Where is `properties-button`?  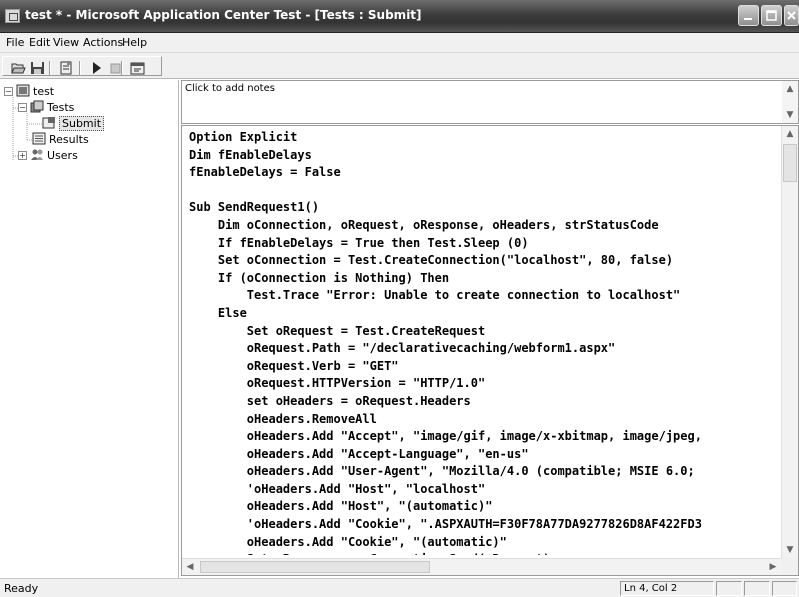
properties-button is located at coordinates (137, 68).